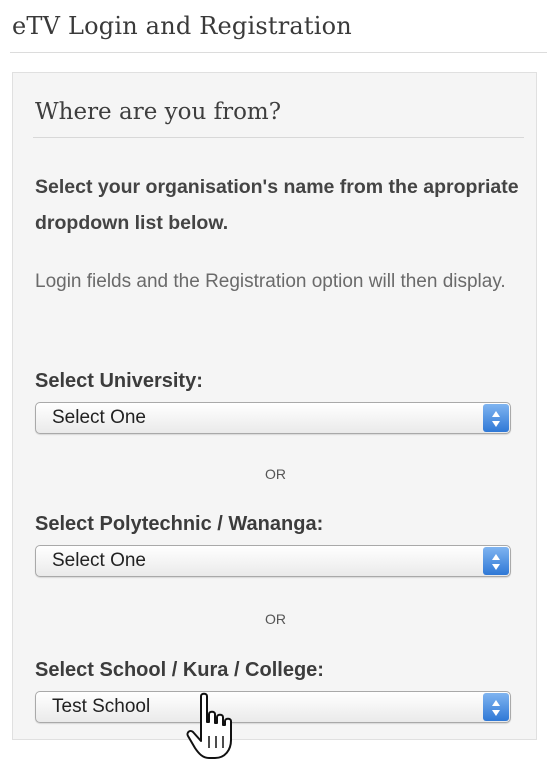 The image size is (555, 769). What do you see at coordinates (182, 26) in the screenshot?
I see `page-title: eTV Login and Registration` at bounding box center [182, 26].